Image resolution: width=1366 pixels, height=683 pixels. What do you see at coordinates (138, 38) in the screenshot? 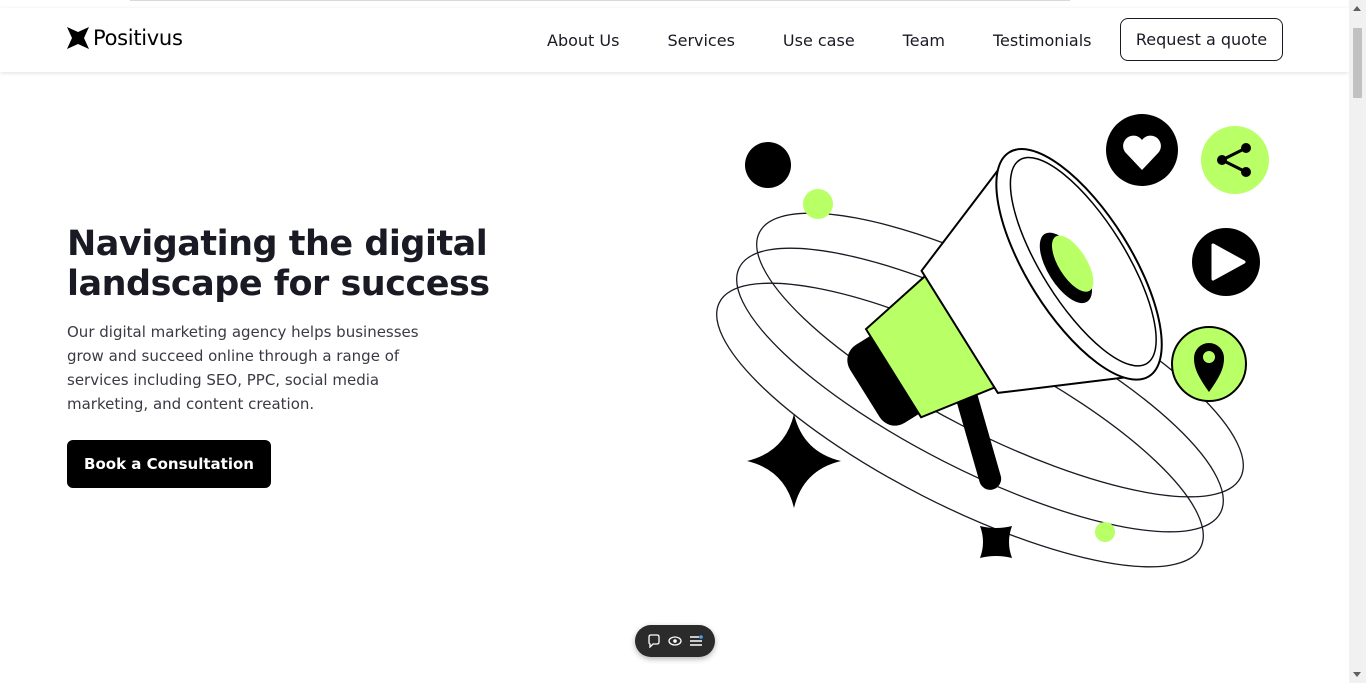
I see `logo-text: Positivus` at bounding box center [138, 38].